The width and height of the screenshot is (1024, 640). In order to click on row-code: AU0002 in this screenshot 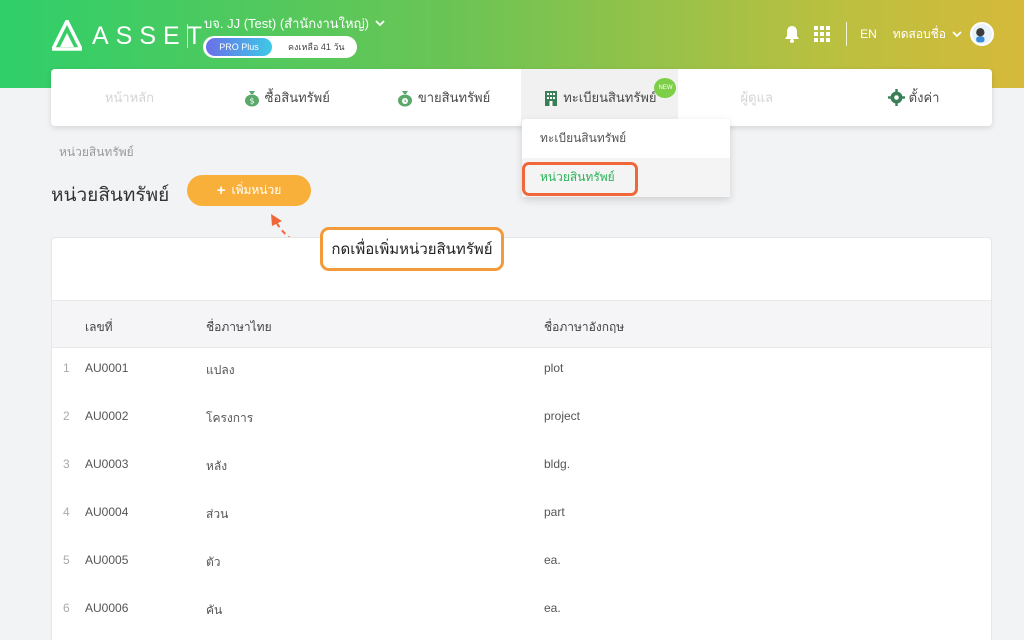, I will do `click(107, 416)`.